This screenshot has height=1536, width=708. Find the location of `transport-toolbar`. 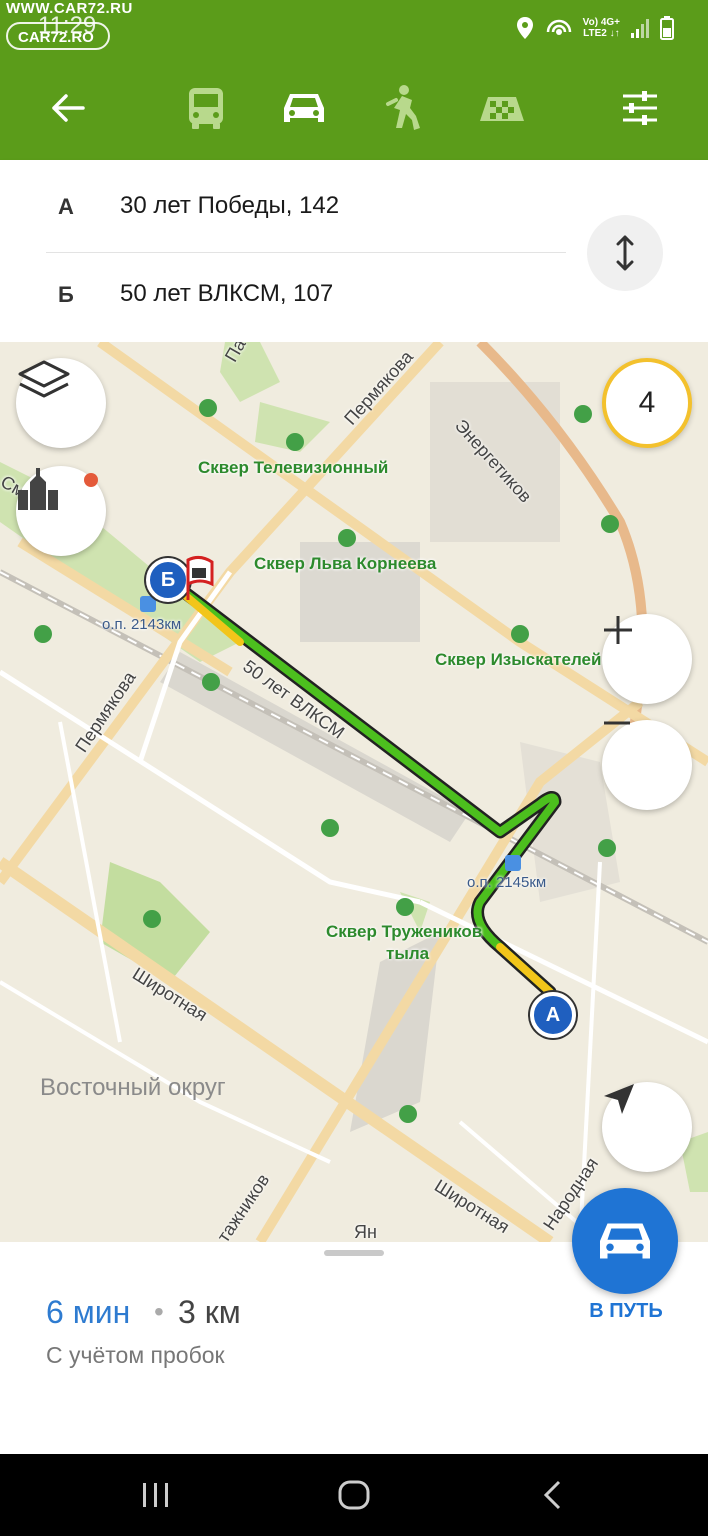

transport-toolbar is located at coordinates (354, 107).